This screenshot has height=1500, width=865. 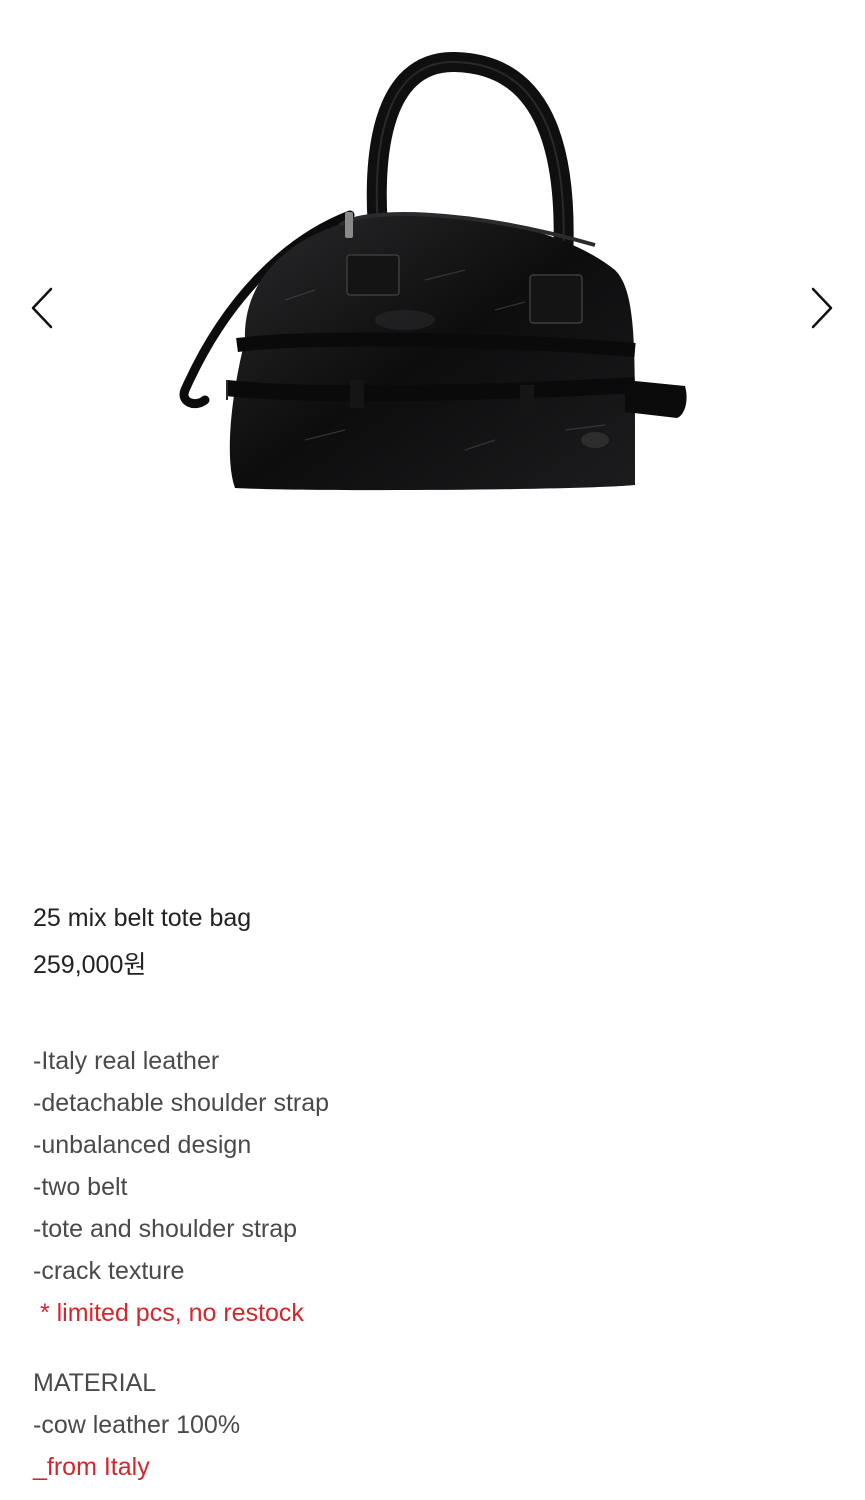 I want to click on feature-line: -unbalanced design, so click(x=142, y=1145).